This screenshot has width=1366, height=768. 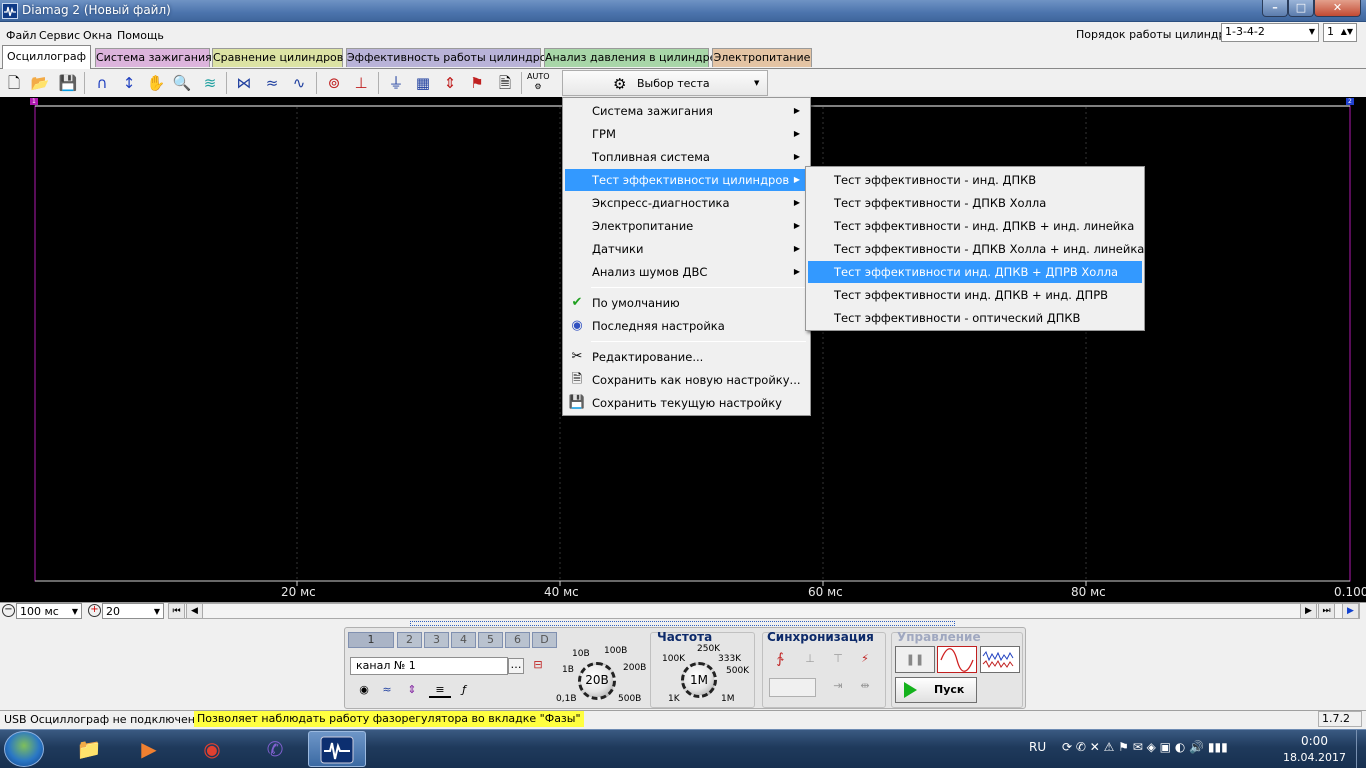 I want to click on close-button: ✕, so click(x=1337, y=8).